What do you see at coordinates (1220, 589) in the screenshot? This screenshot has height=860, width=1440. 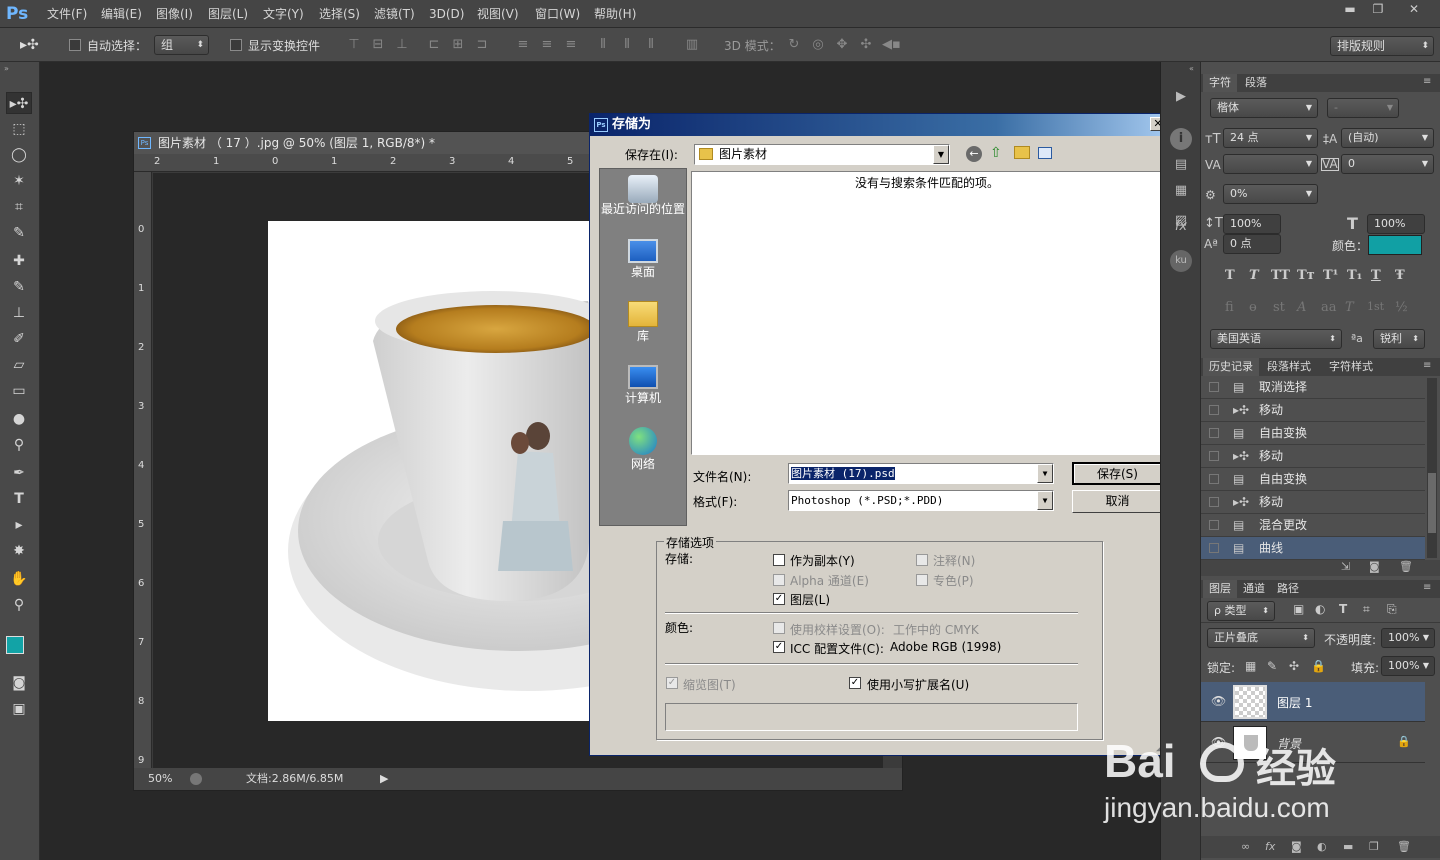 I see `tab-layers: 图层` at bounding box center [1220, 589].